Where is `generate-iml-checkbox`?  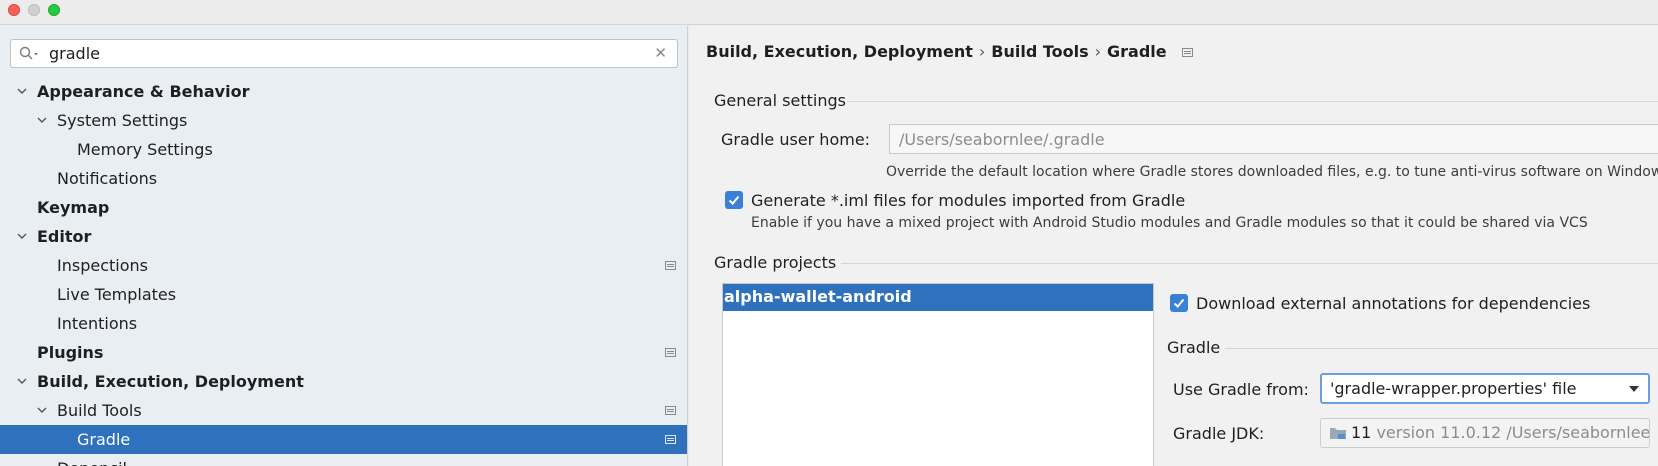 generate-iml-checkbox is located at coordinates (734, 200).